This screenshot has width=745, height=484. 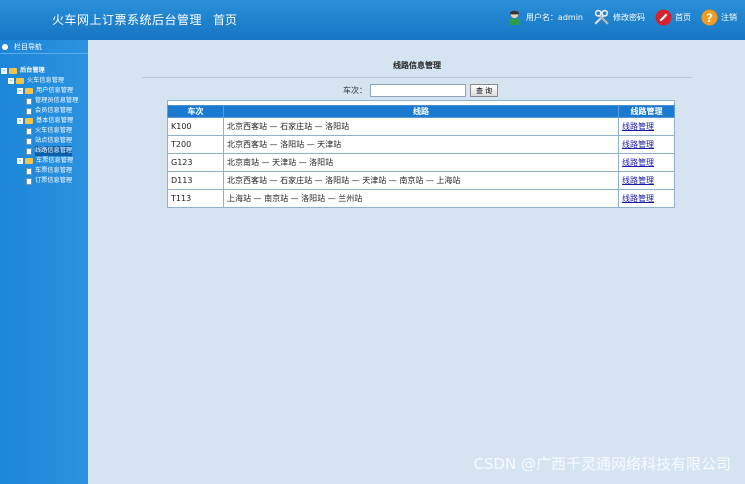 I want to click on route-cell: 上海站 — 南京站 — 洛阳站 — 兰州站, so click(x=421, y=198).